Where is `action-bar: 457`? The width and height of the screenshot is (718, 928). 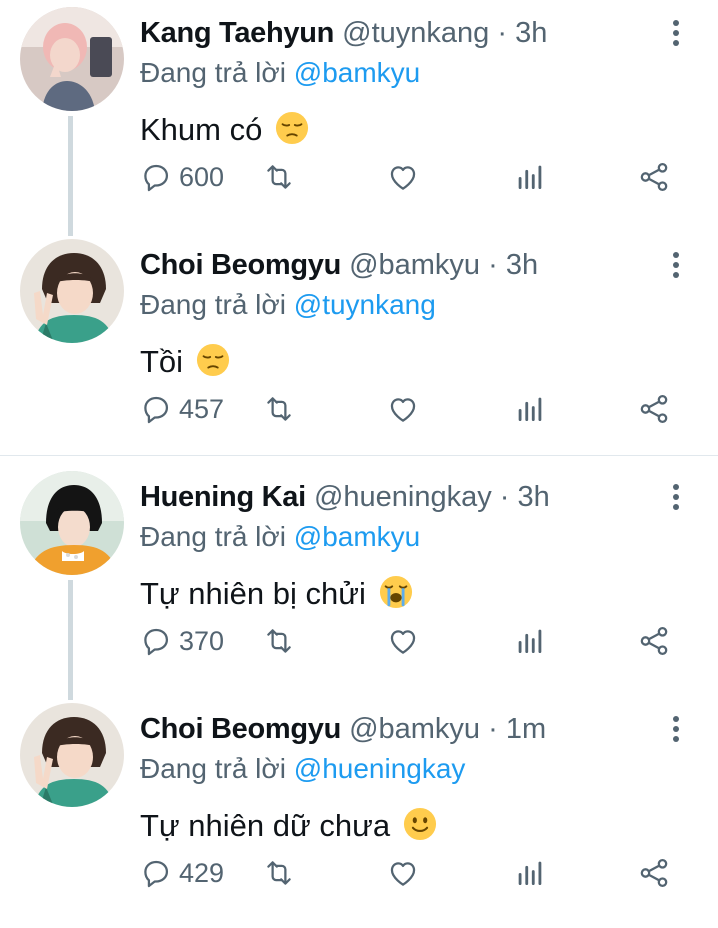 action-bar: 457 is located at coordinates (359, 409).